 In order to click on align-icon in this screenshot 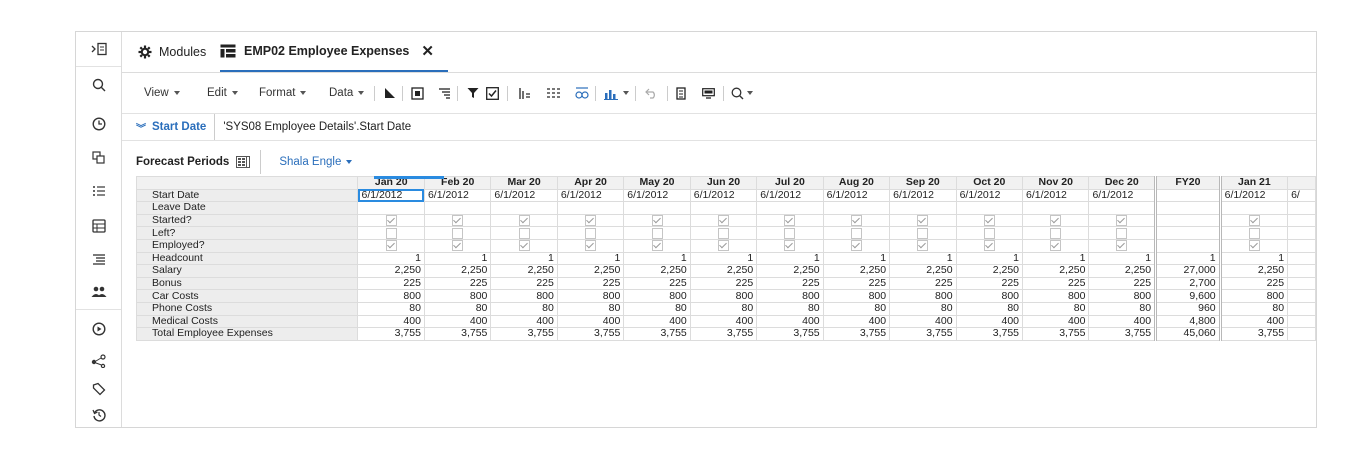, I will do `click(444, 93)`.